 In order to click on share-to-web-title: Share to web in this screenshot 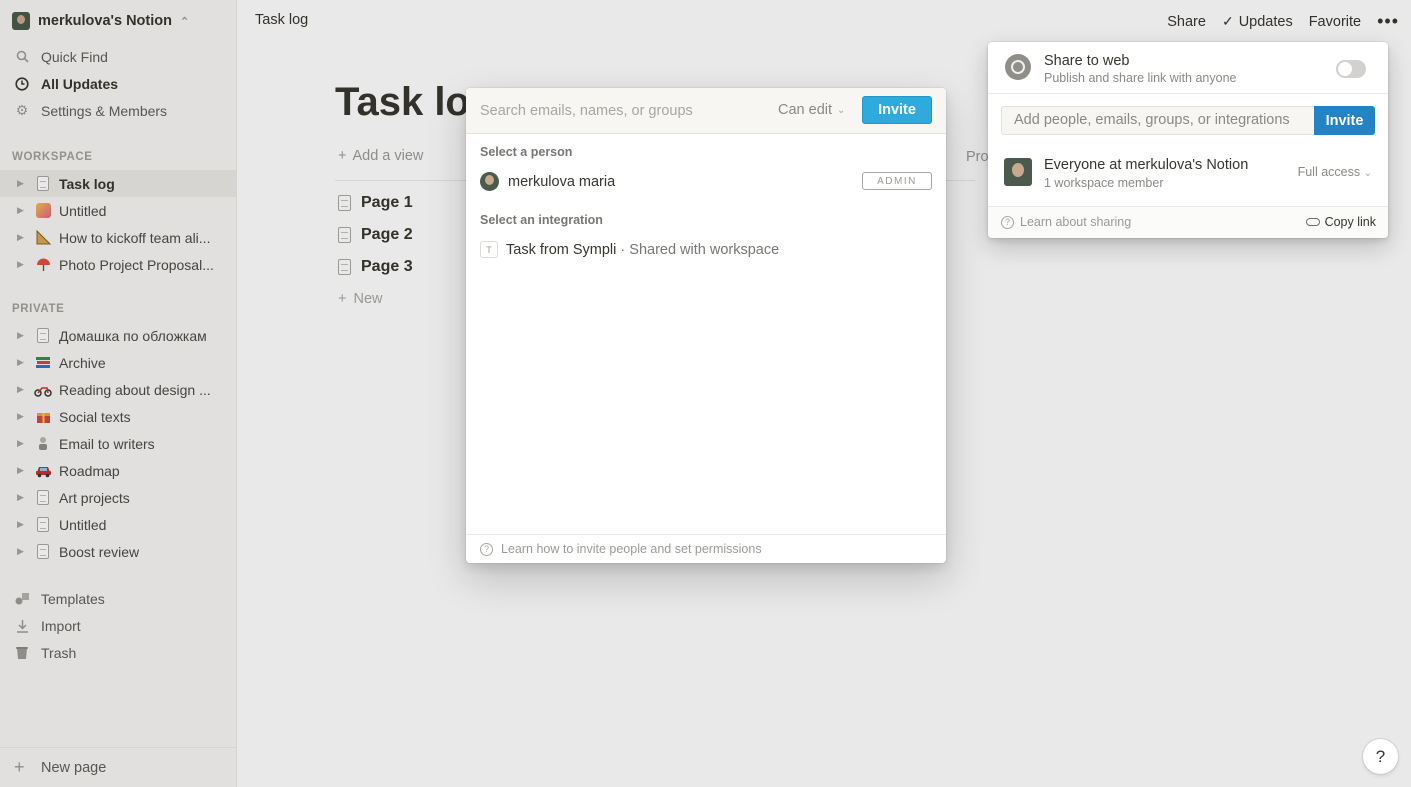, I will do `click(1087, 61)`.